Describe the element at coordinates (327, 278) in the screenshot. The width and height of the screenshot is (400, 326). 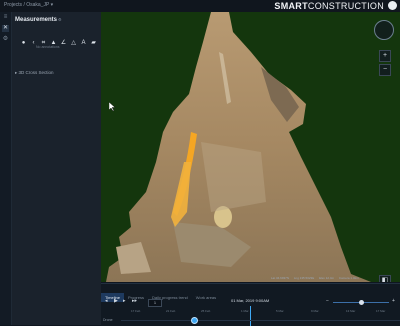
I see `coord-elev: Elev 12.4m` at that location.